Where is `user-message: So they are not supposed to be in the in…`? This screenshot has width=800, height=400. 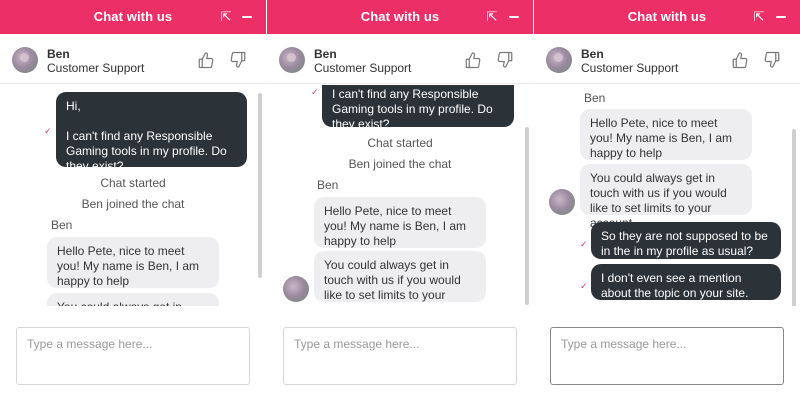 user-message: So they are not supposed to be in the in… is located at coordinates (686, 240).